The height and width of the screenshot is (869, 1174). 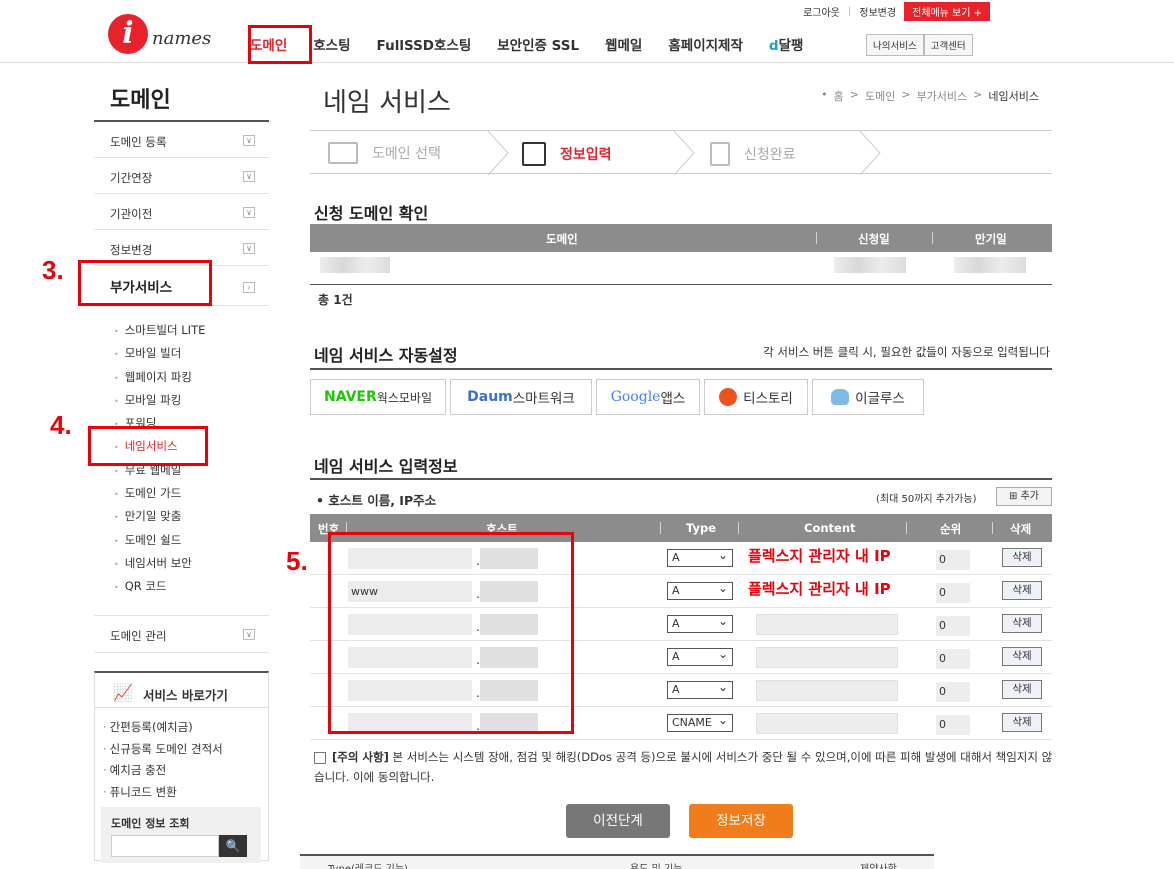 I want to click on lookup-input, so click(x=165, y=846).